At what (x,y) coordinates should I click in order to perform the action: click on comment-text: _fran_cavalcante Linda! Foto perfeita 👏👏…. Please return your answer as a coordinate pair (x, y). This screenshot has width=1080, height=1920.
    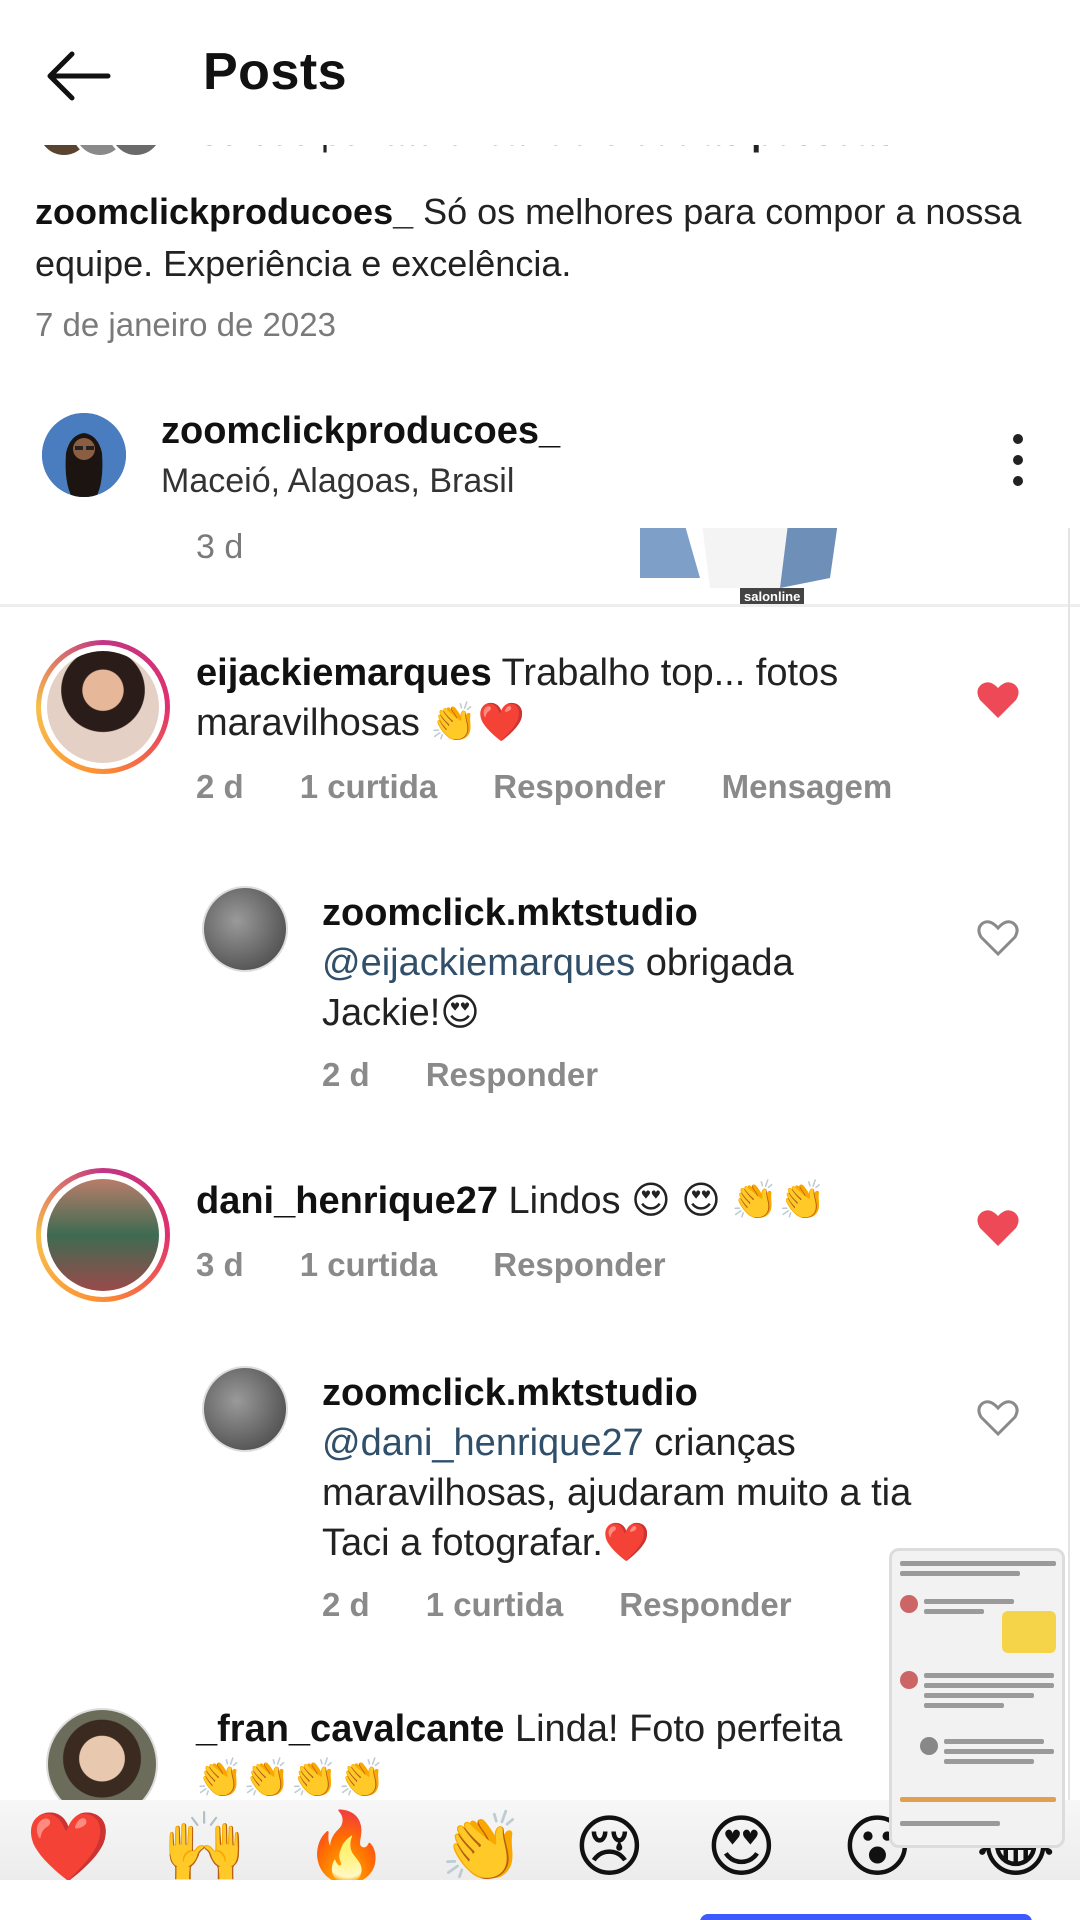
    Looking at the image, I should click on (519, 1754).